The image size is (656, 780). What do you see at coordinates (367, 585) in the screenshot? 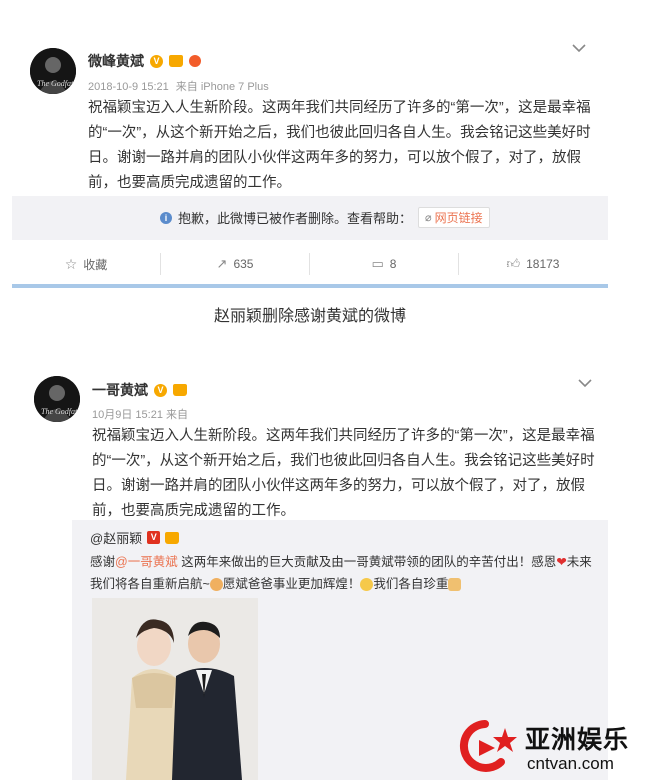
I see `smile-emoji-icon` at bounding box center [367, 585].